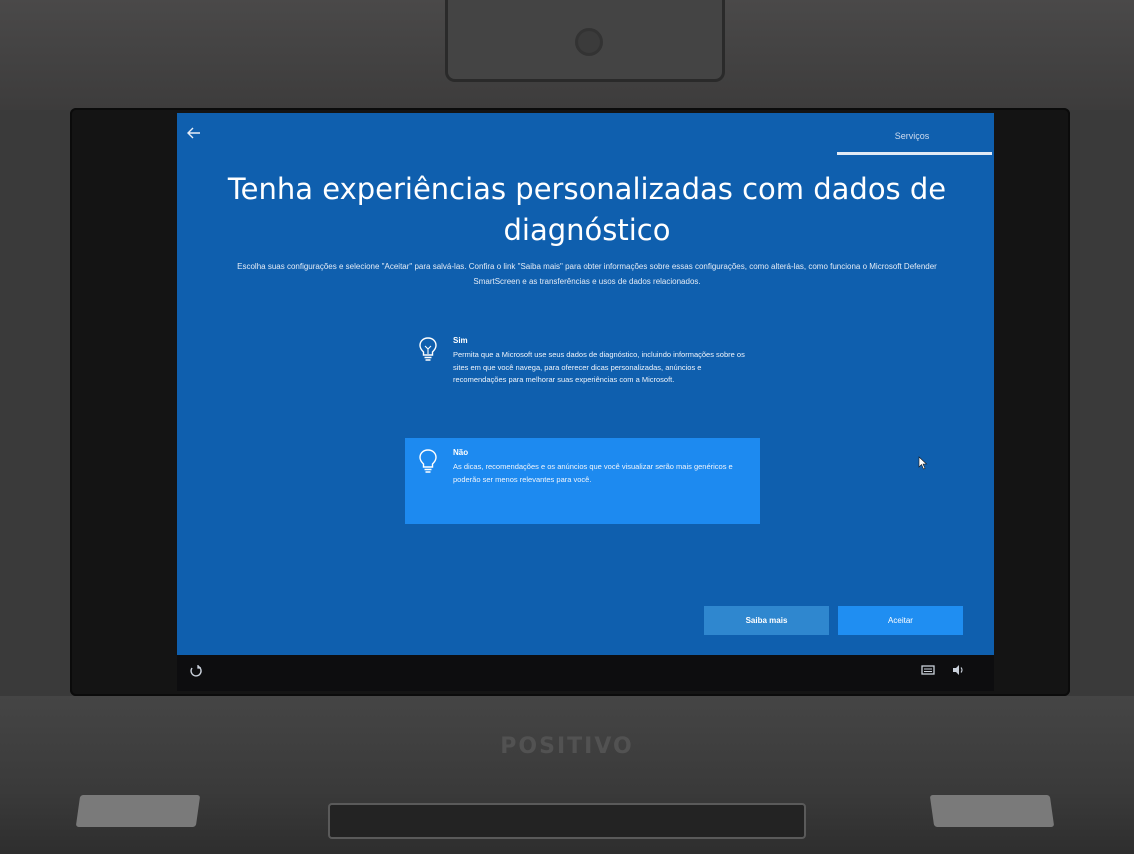  What do you see at coordinates (428, 349) in the screenshot?
I see `lightbulb-on-icon` at bounding box center [428, 349].